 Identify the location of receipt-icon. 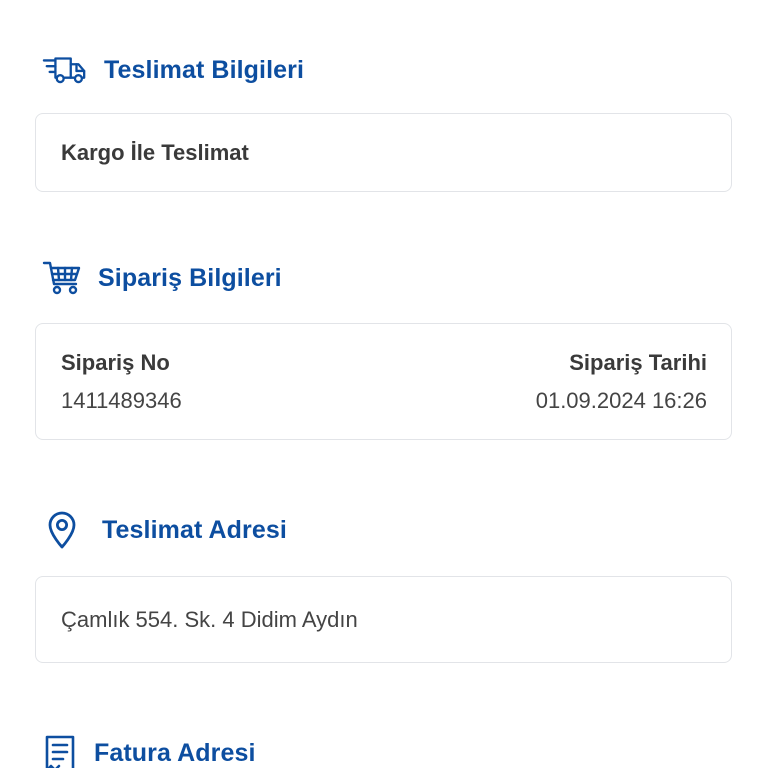
(60, 750).